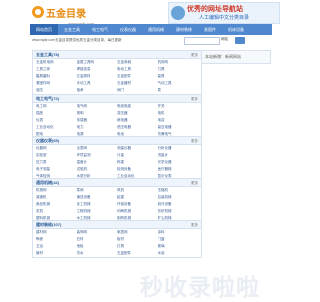 This screenshot has height=302, width=320. Describe the element at coordinates (178, 239) in the screenshot. I see `site-link: 门窗` at that location.